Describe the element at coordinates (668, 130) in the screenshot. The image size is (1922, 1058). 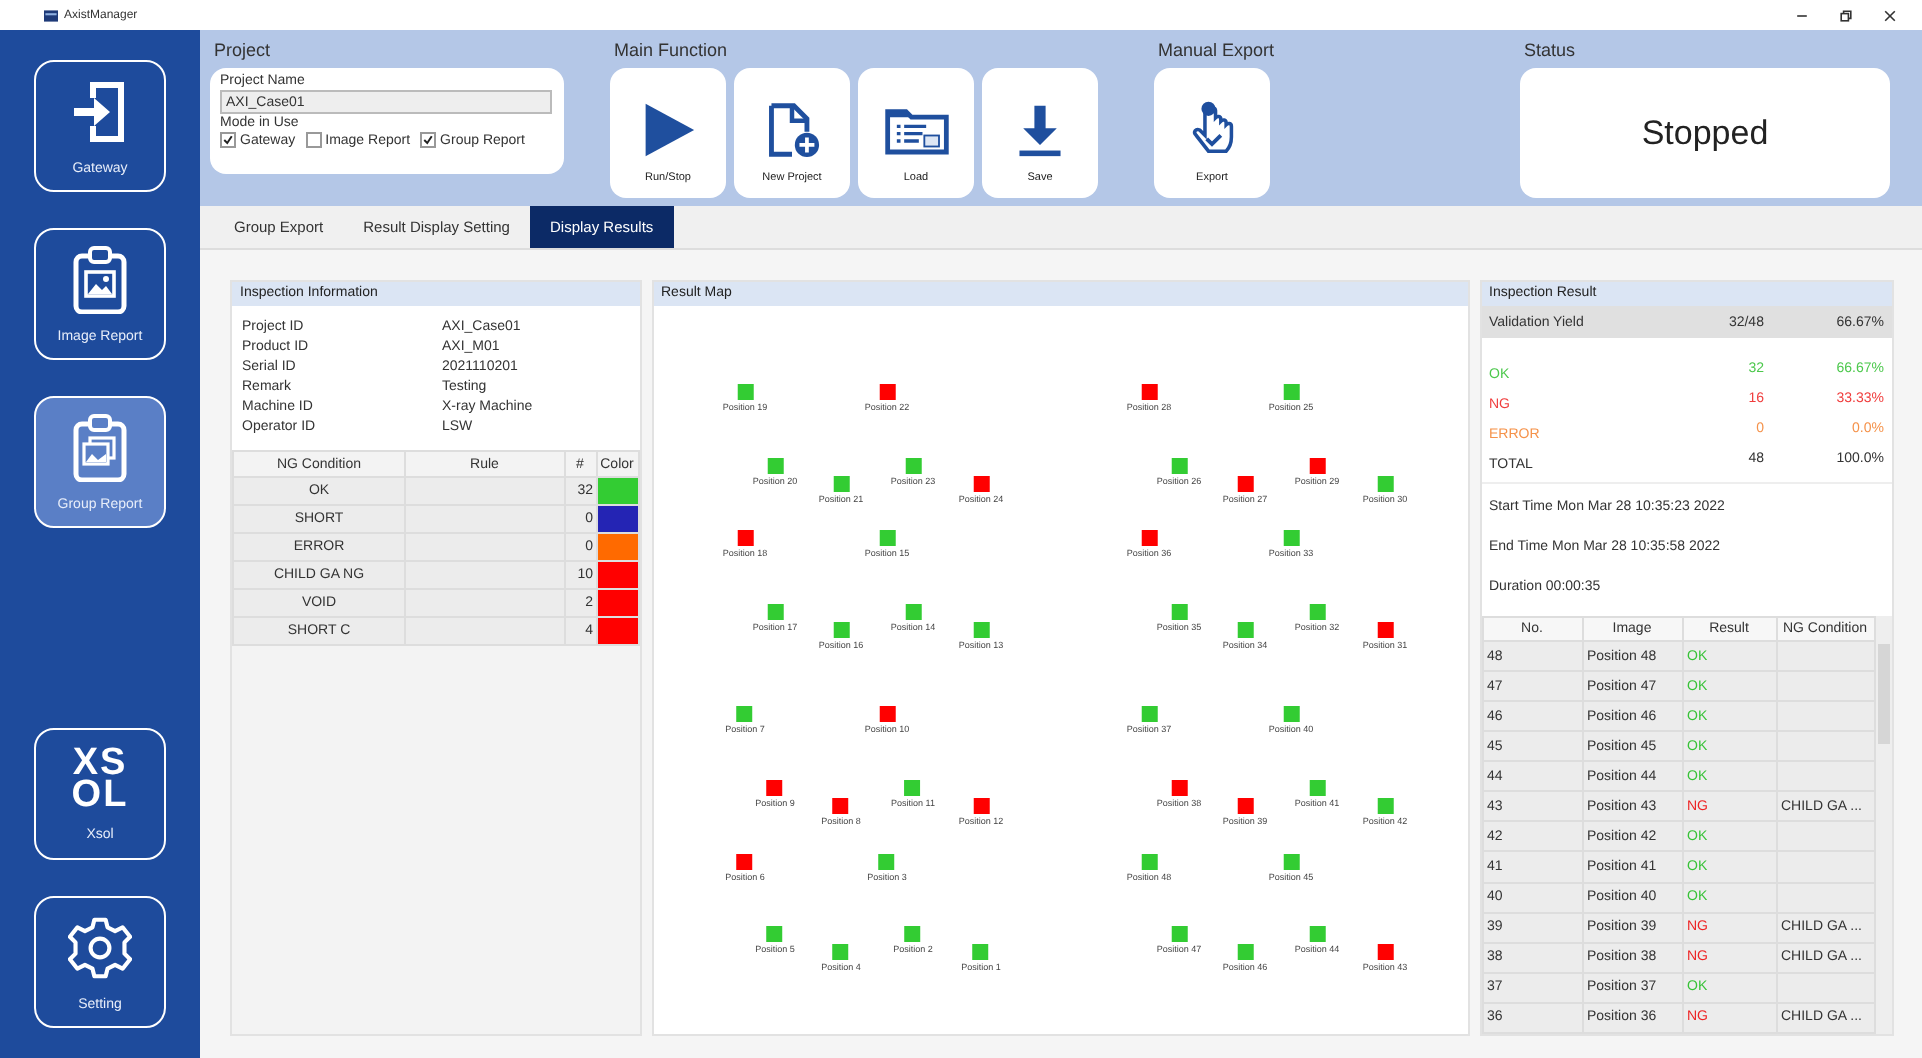
I see `play-icon` at that location.